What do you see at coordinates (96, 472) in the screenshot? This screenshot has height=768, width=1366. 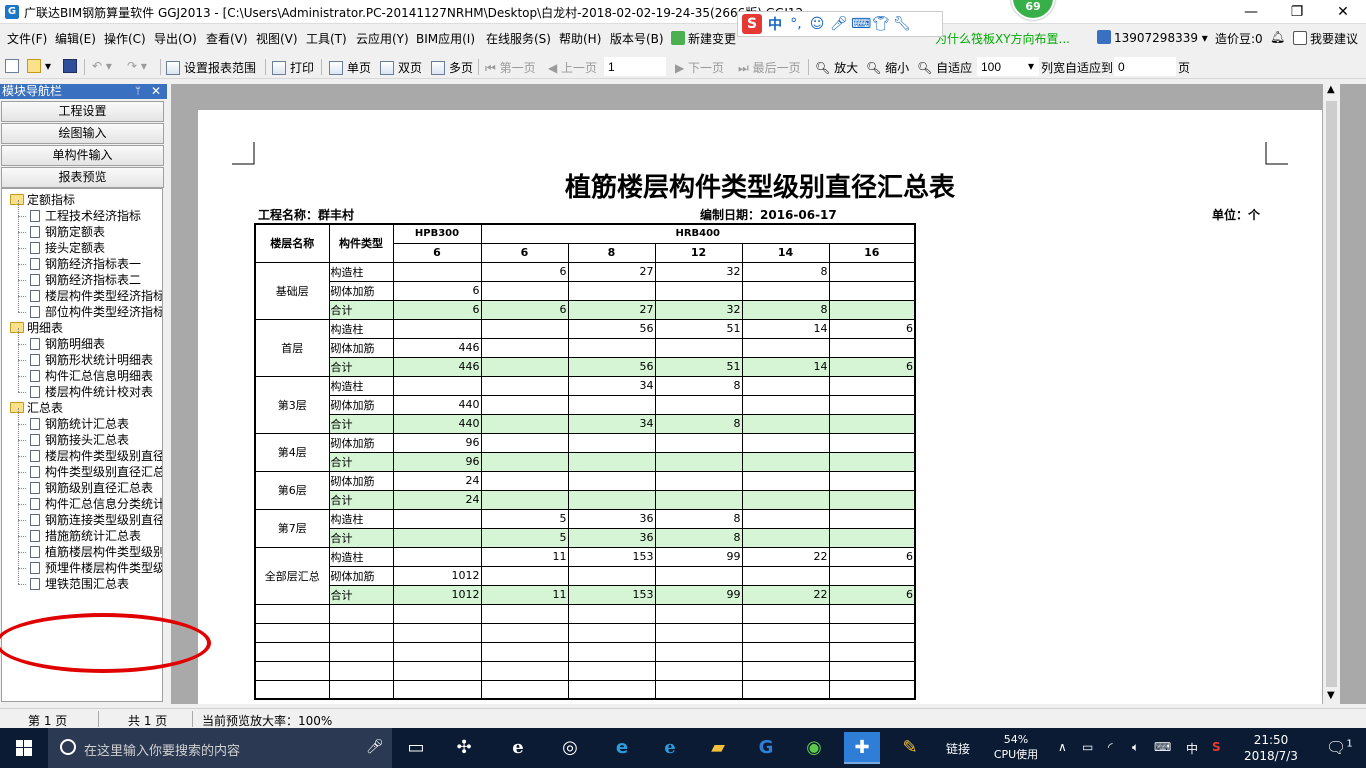 I see `tree-report-item: 构件类型级别直径汇总表` at bounding box center [96, 472].